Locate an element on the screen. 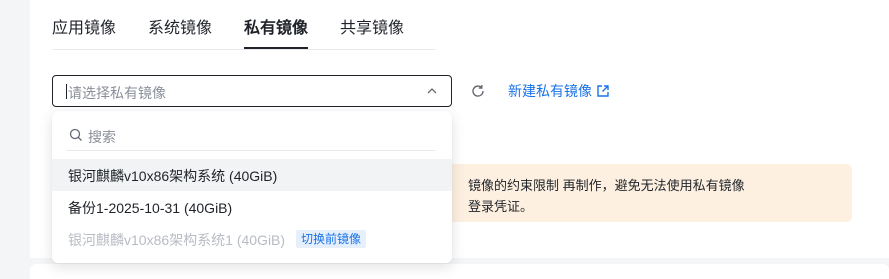 The width and height of the screenshot is (889, 279). tab-private-image: 私有镜像 is located at coordinates (276, 26).